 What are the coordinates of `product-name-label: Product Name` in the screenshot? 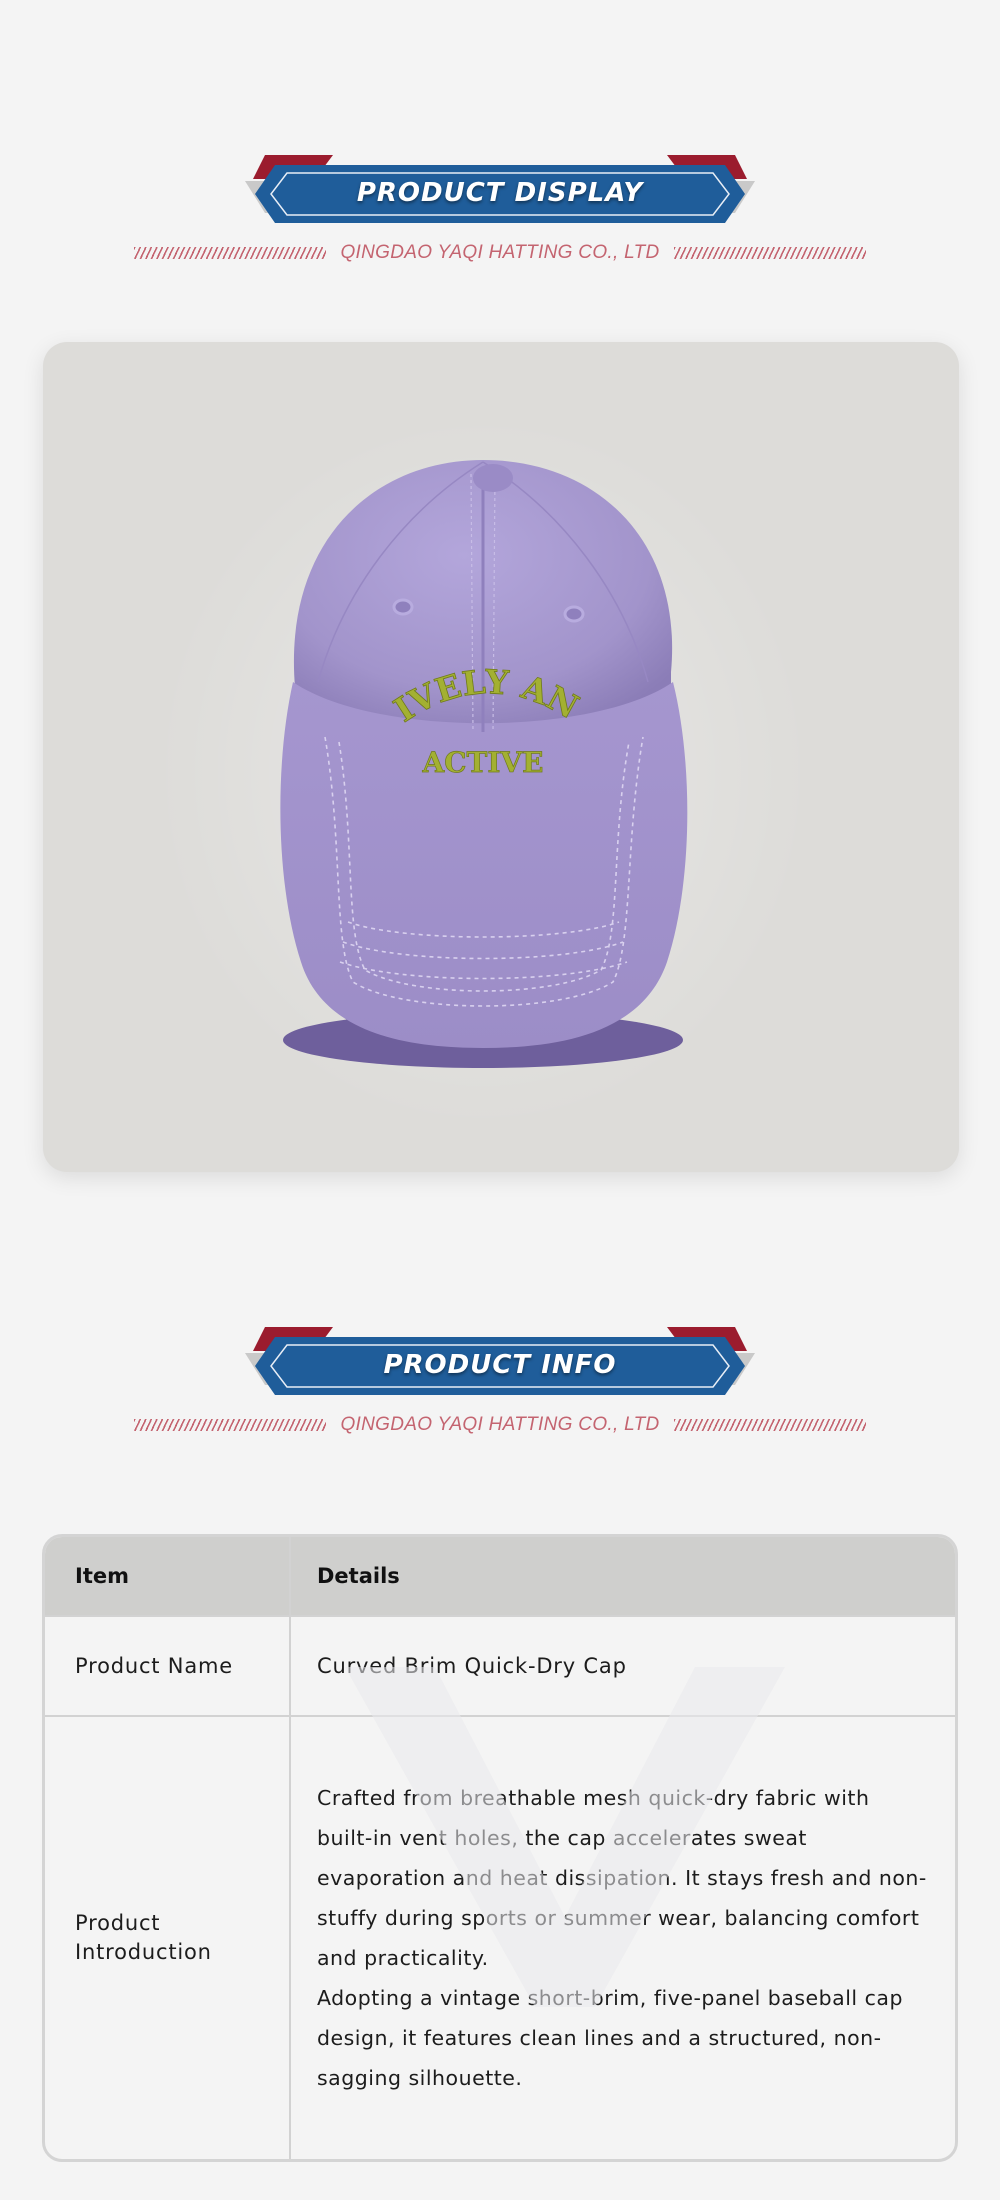 It's located at (154, 1666).